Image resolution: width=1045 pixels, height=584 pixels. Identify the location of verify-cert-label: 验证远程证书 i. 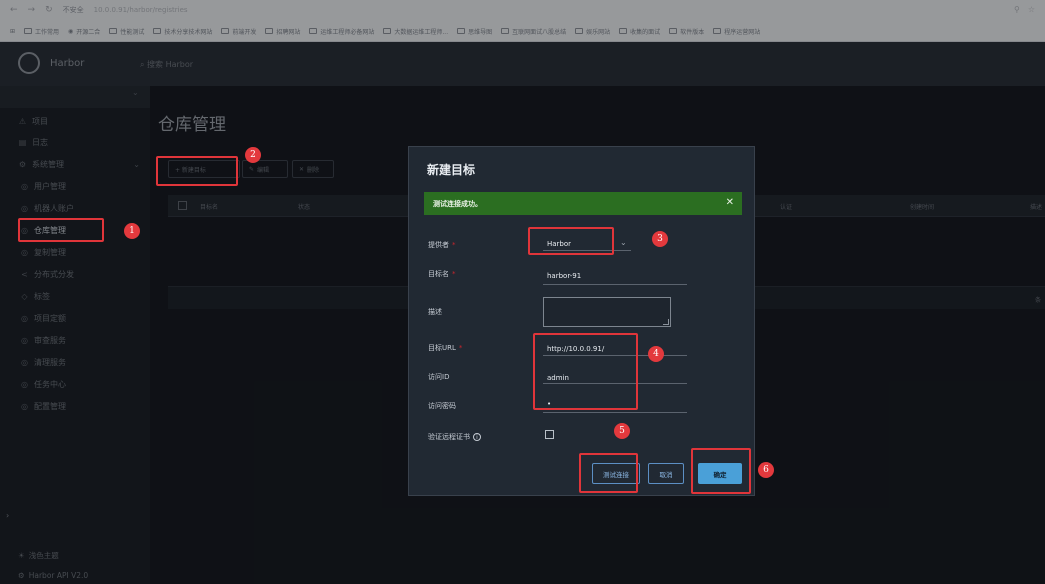
(454, 437).